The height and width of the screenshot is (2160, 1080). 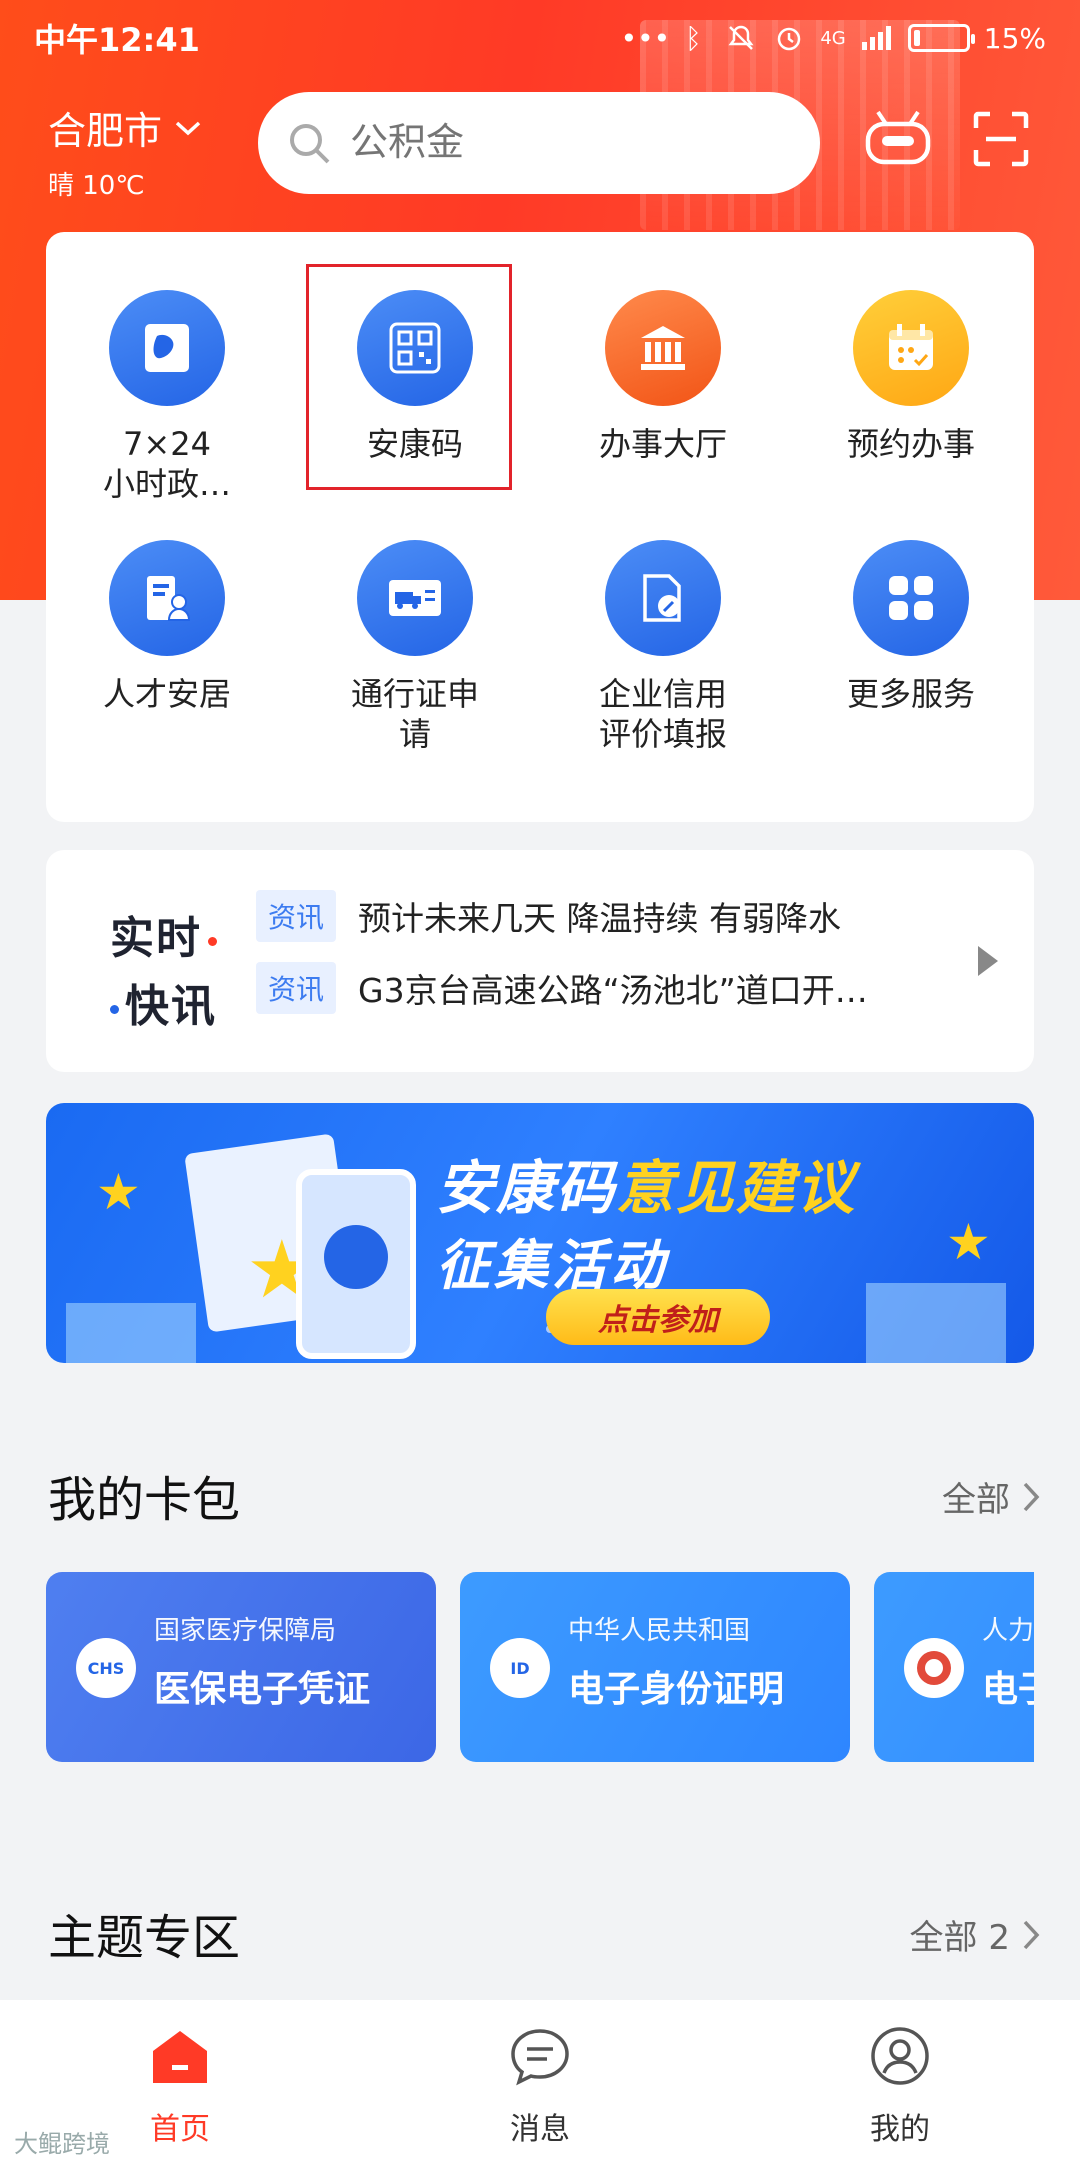 What do you see at coordinates (941, 38) in the screenshot?
I see `battery-icon` at bounding box center [941, 38].